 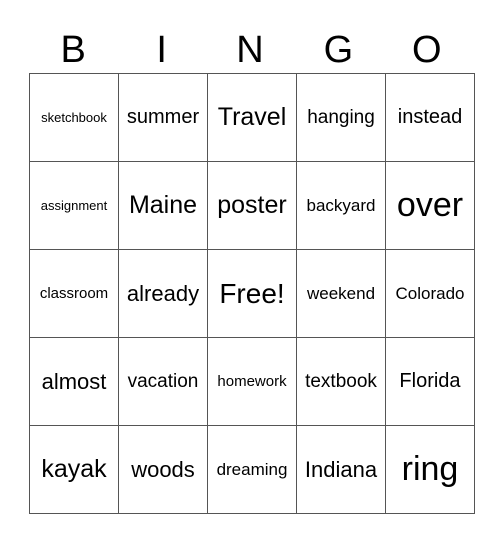 I want to click on bingo-cell: over, so click(x=430, y=205).